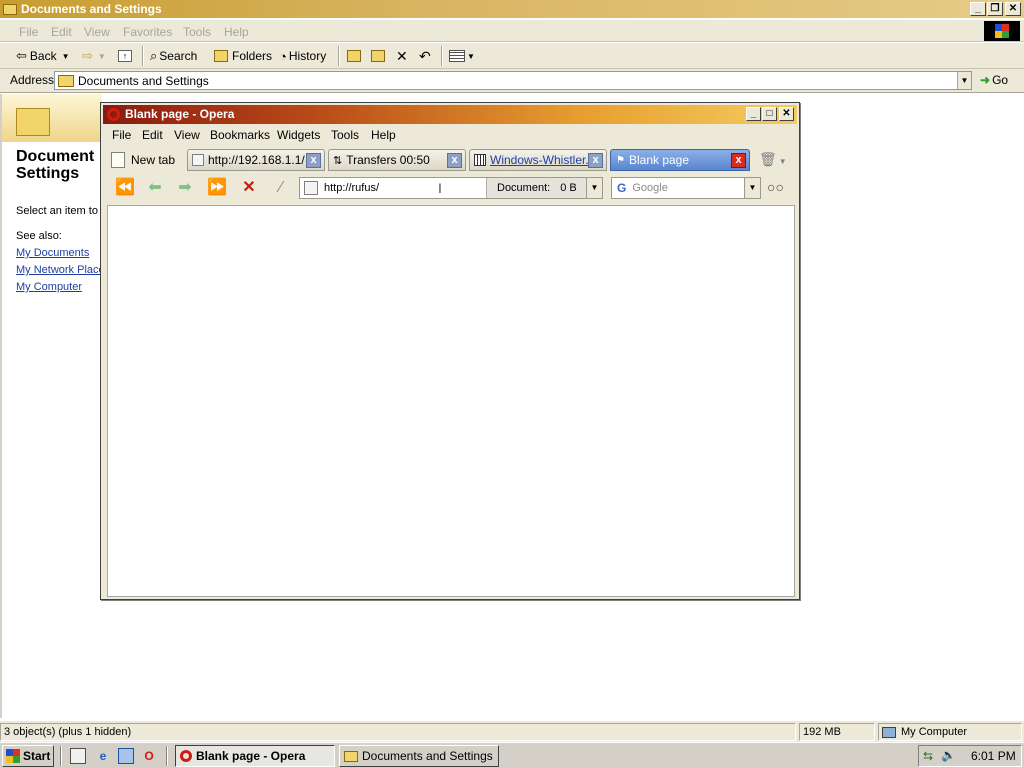 This screenshot has width=1024, height=768. I want to click on folders-button: Folders, so click(243, 56).